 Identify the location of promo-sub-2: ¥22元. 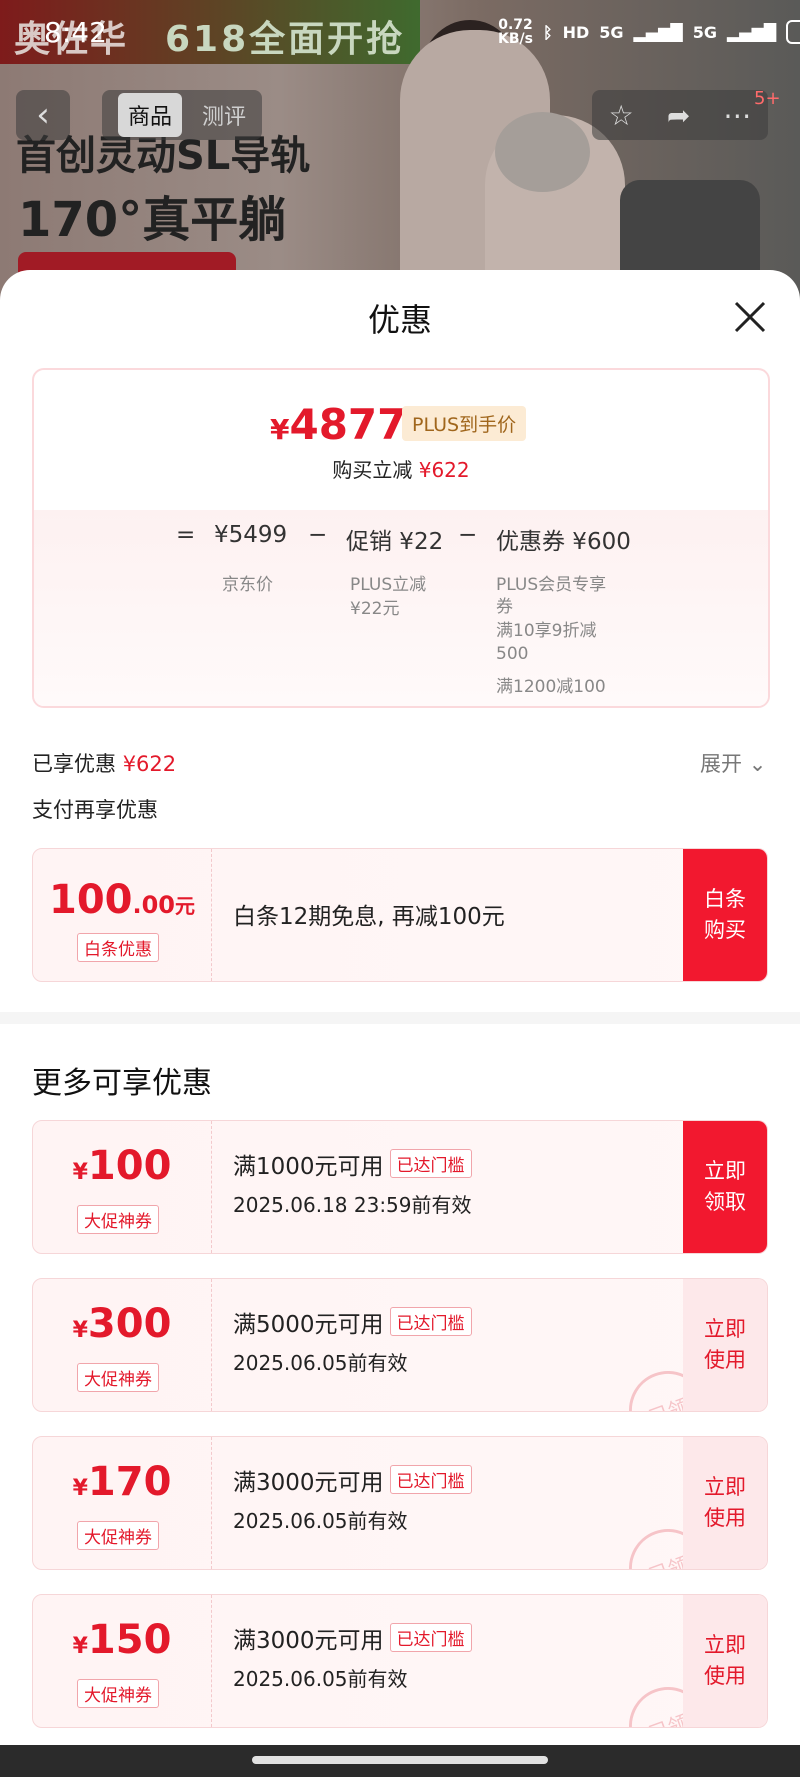
(375, 609).